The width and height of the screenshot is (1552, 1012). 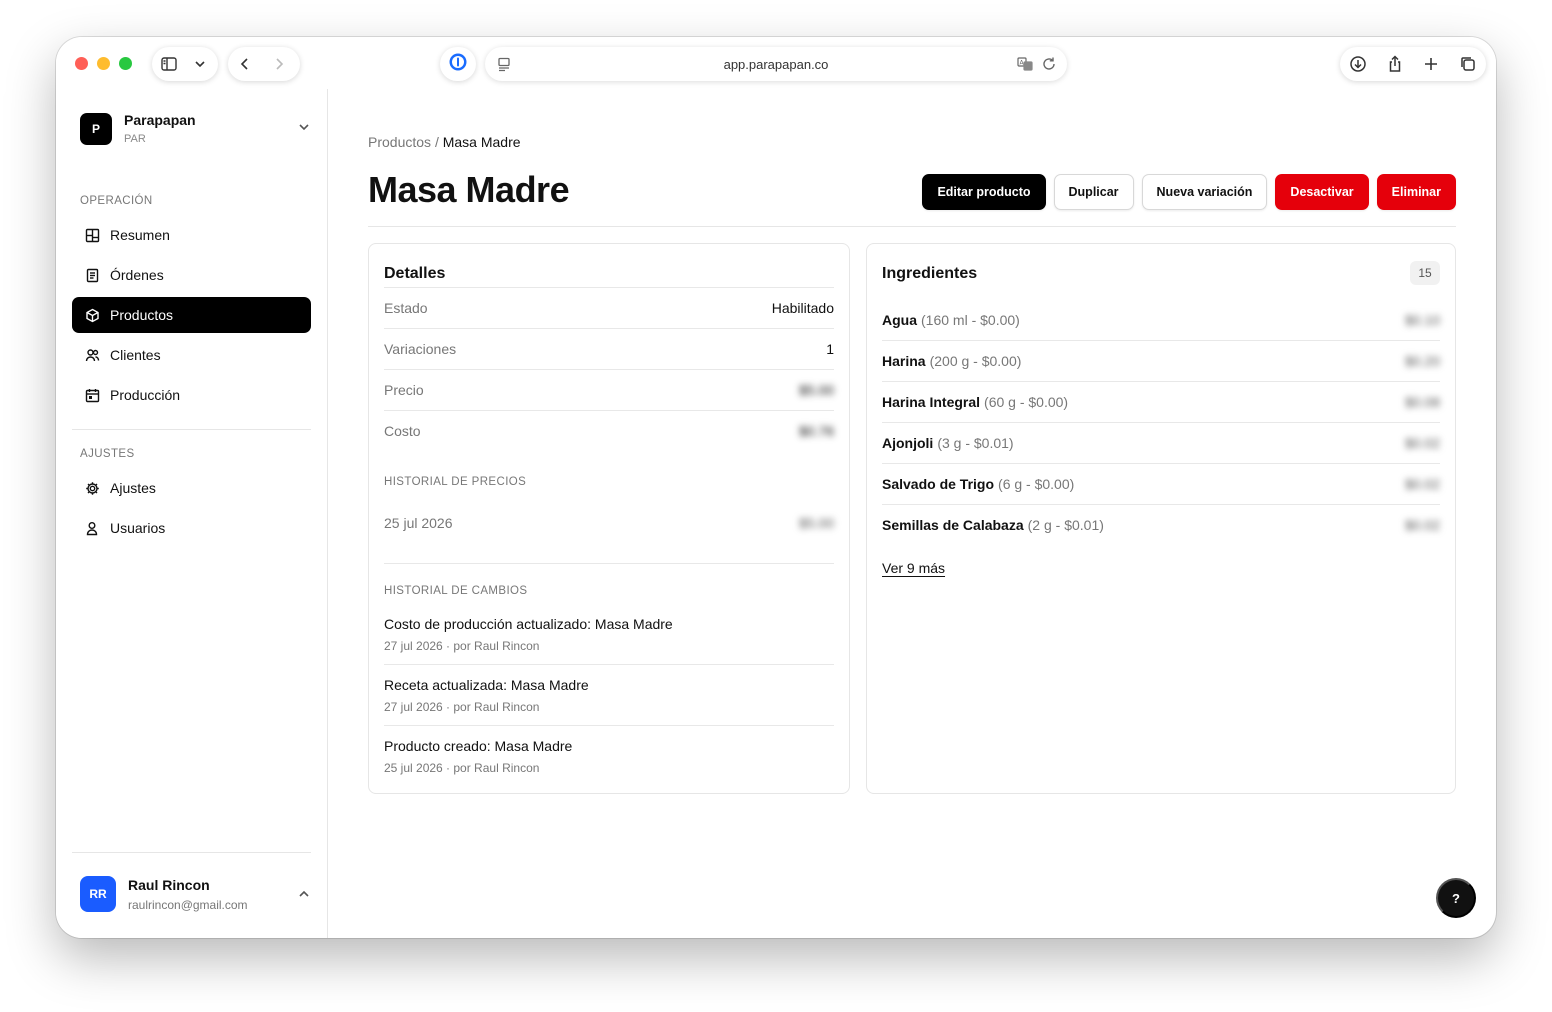 I want to click on duplicate-button: Duplicar, so click(x=1093, y=192).